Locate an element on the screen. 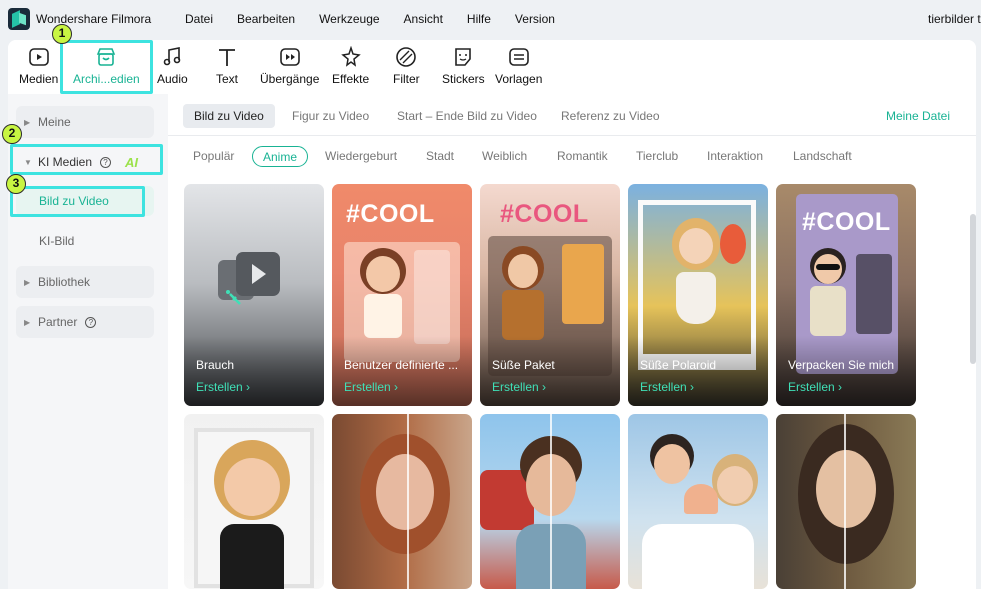 This screenshot has width=981, height=589. music-note-icon is located at coordinates (172, 56).